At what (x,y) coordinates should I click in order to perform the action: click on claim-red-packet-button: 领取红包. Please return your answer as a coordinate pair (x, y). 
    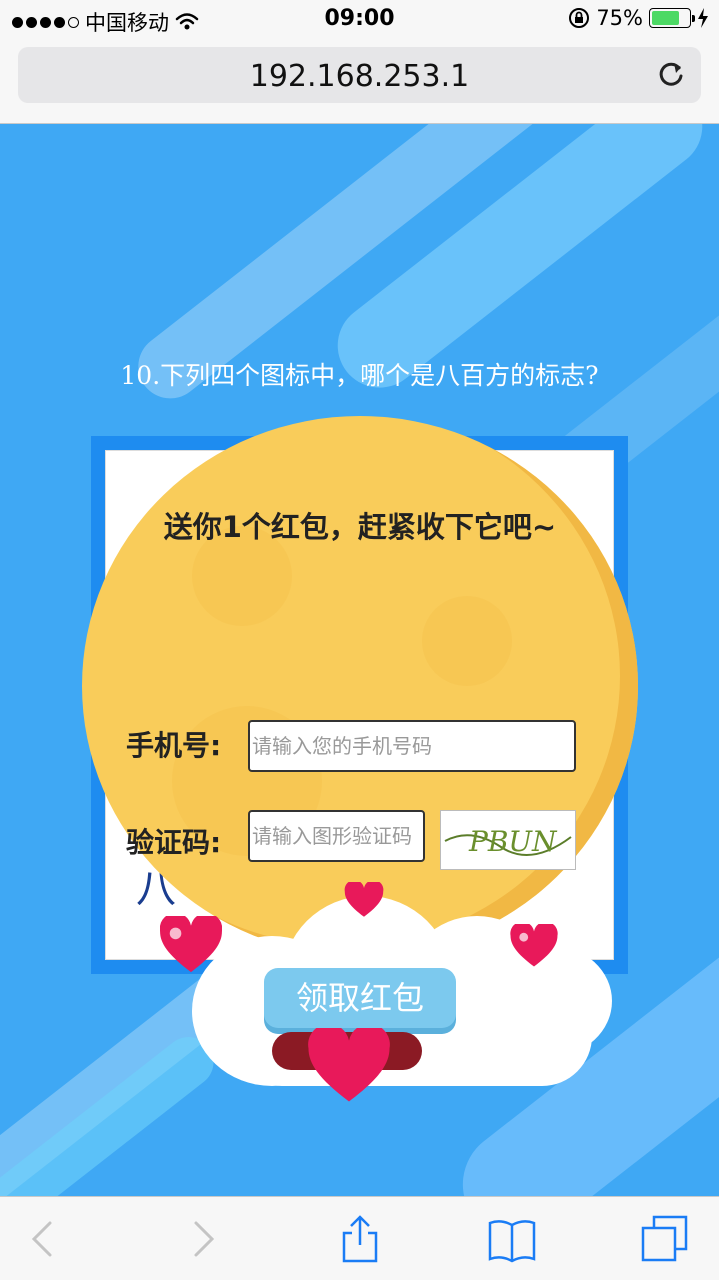
    Looking at the image, I should click on (360, 998).